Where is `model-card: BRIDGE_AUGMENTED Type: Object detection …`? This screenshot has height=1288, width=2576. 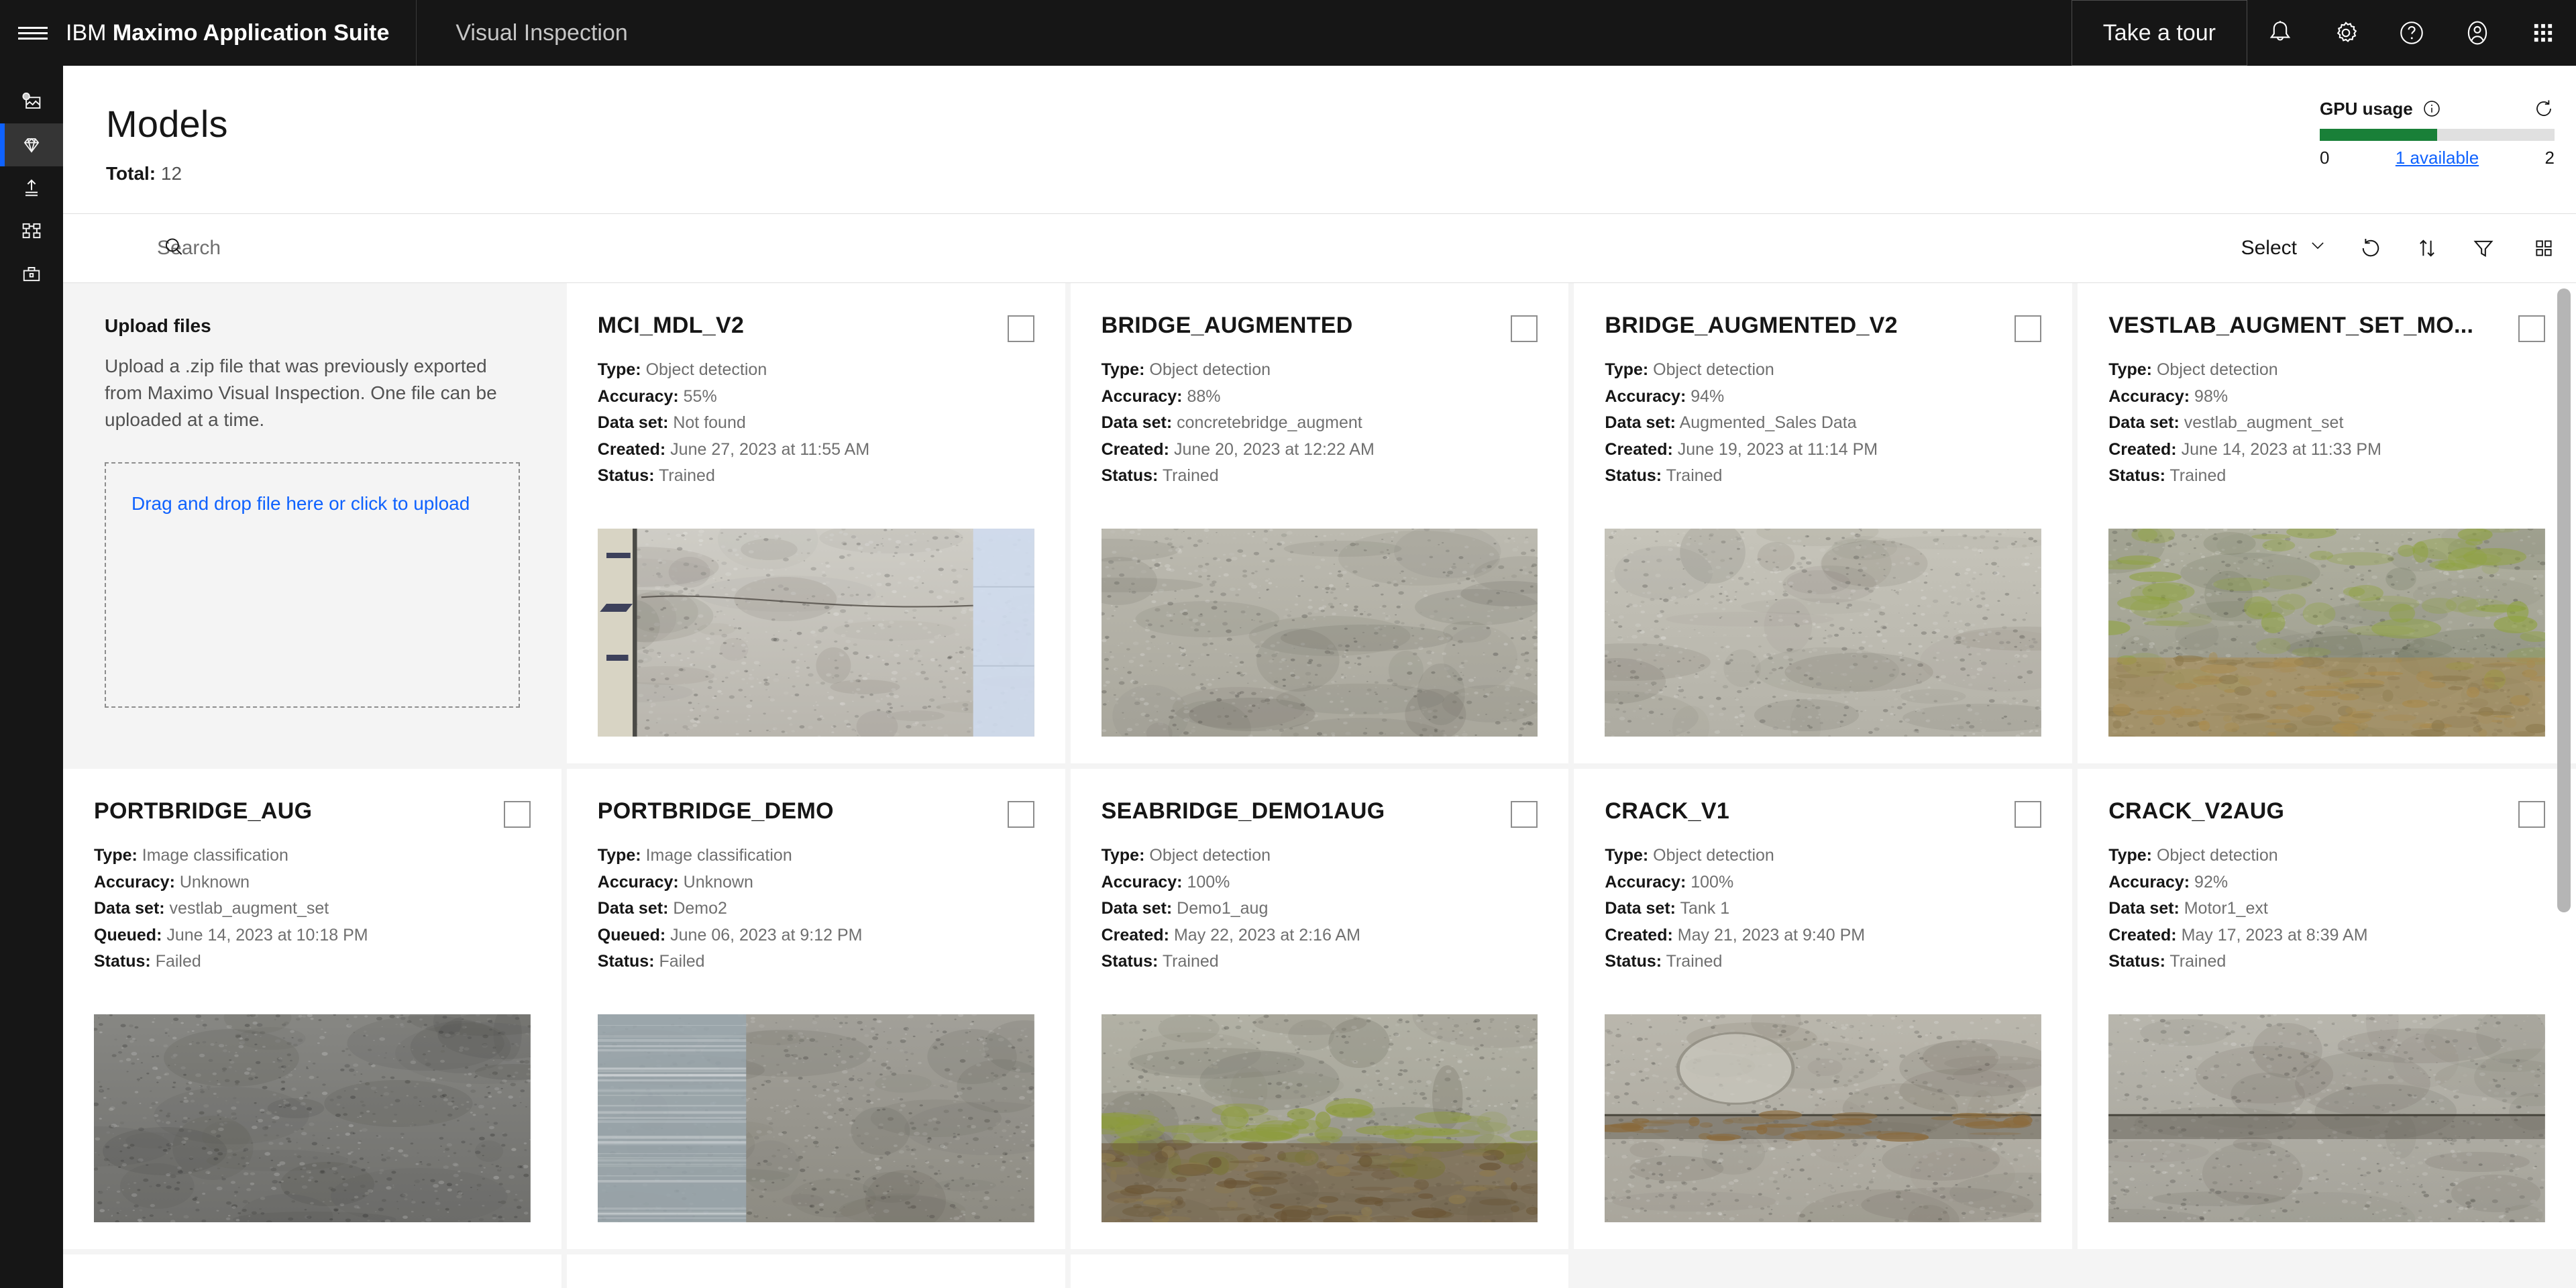
model-card: BRIDGE_AUGMENTED Type: Object detection … is located at coordinates (1319, 523).